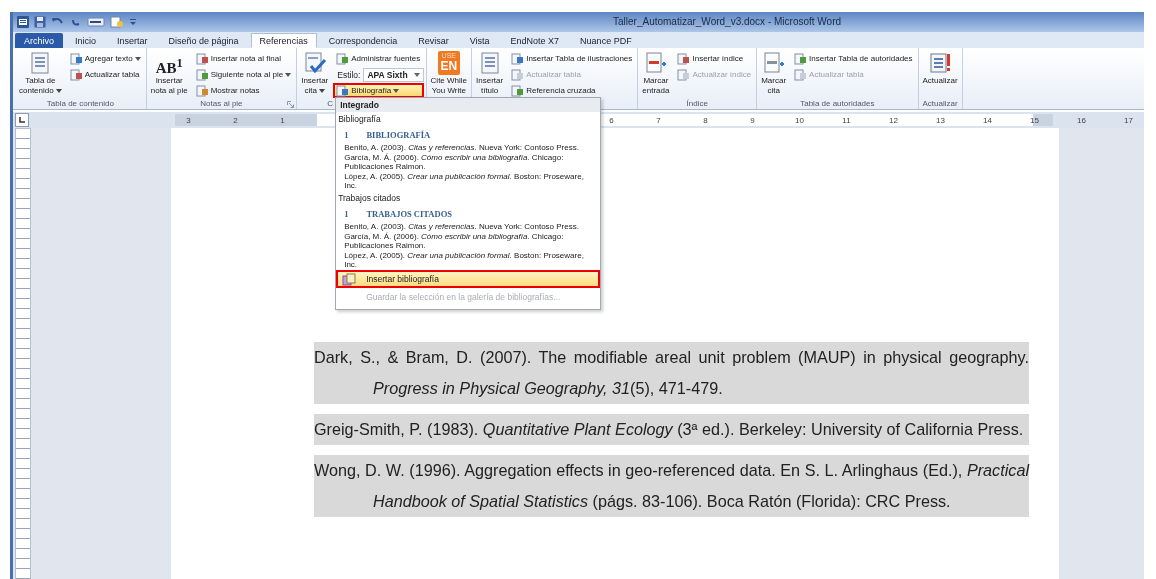 The image size is (1156, 579). I want to click on ribbon-tab: Vista, so click(479, 40).